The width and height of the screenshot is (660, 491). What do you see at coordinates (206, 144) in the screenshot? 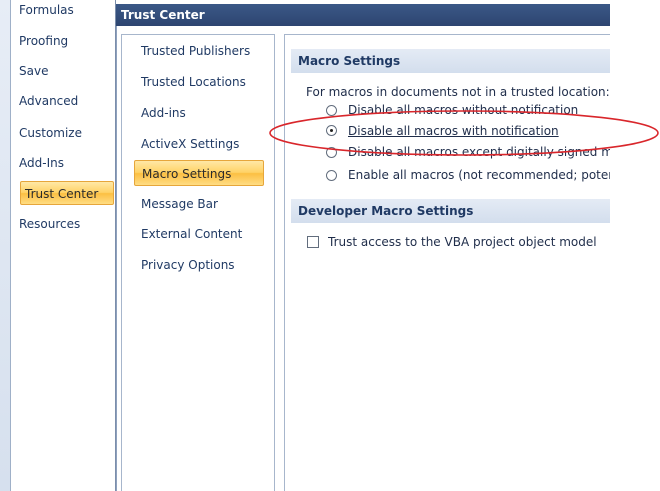
I see `tc-nav-activex-settings: ActiveX Settings` at bounding box center [206, 144].